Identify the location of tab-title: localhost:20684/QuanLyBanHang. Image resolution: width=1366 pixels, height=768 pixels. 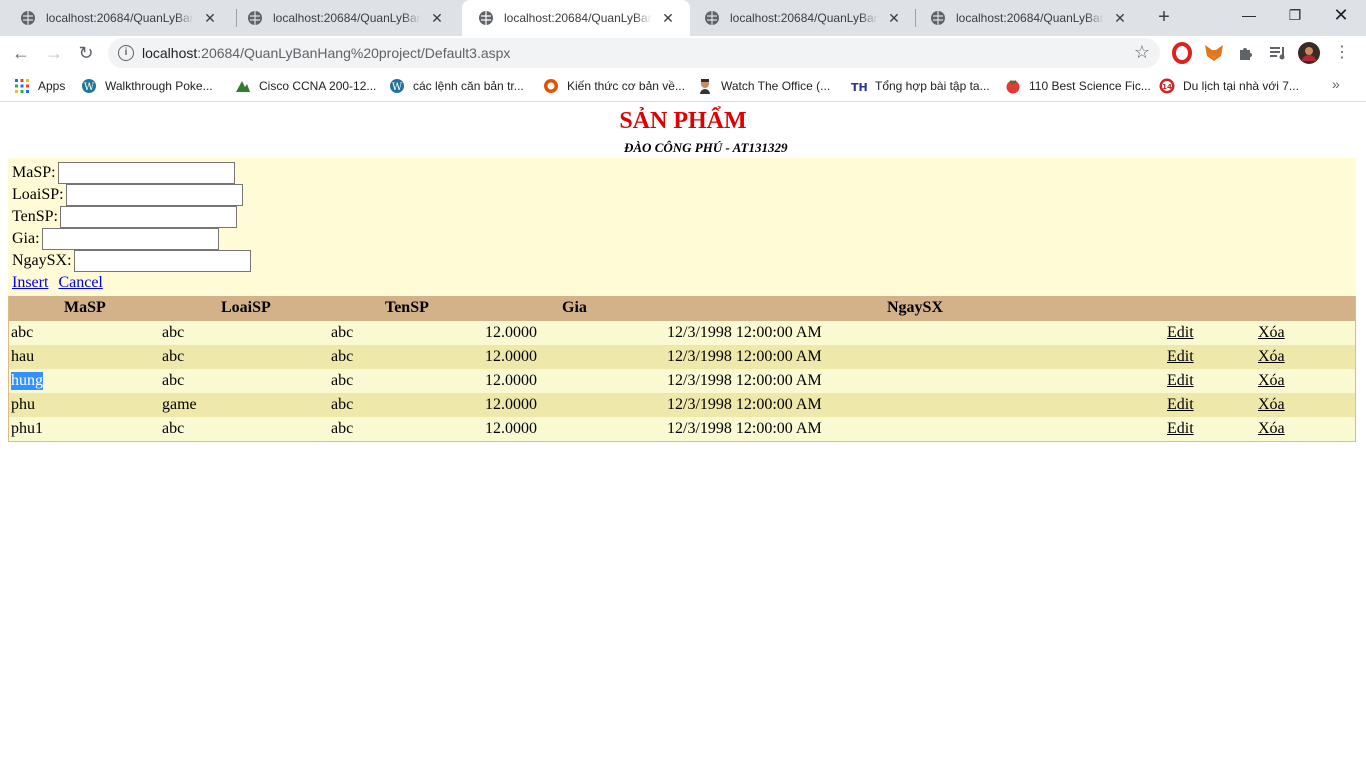
(578, 18).